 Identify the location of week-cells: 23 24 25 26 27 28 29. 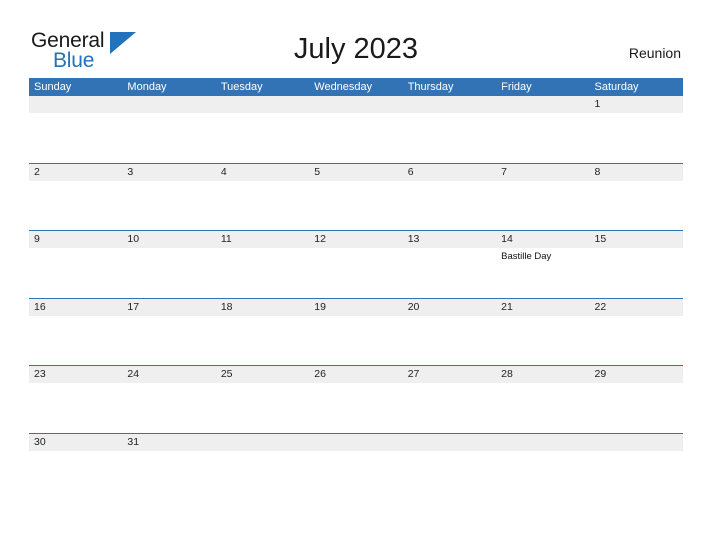
(356, 399).